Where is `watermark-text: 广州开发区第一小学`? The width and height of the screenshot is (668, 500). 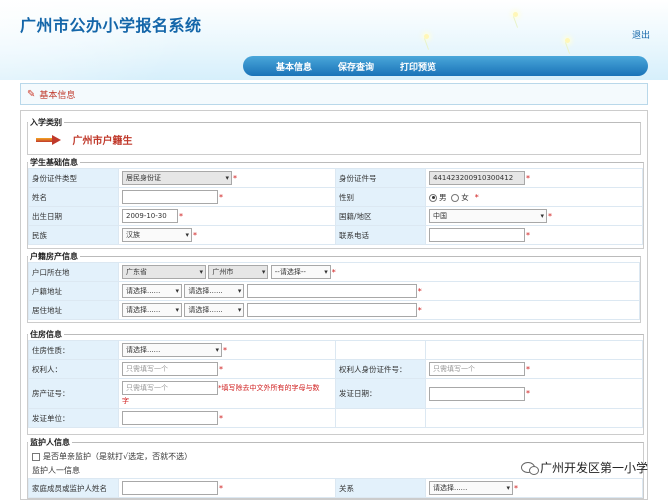 watermark-text: 广州开发区第一小学 is located at coordinates (593, 468).